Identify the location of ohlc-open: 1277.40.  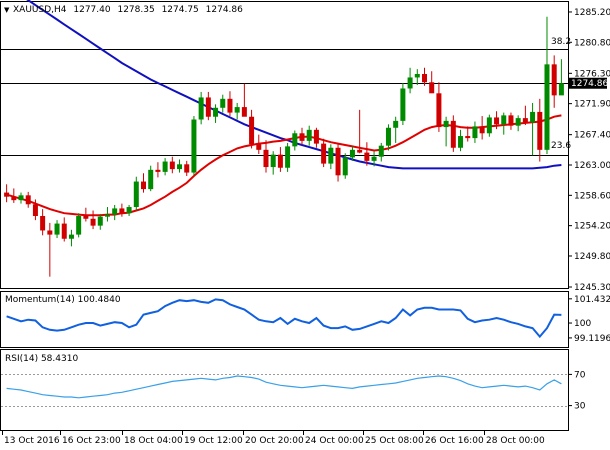
(91, 10).